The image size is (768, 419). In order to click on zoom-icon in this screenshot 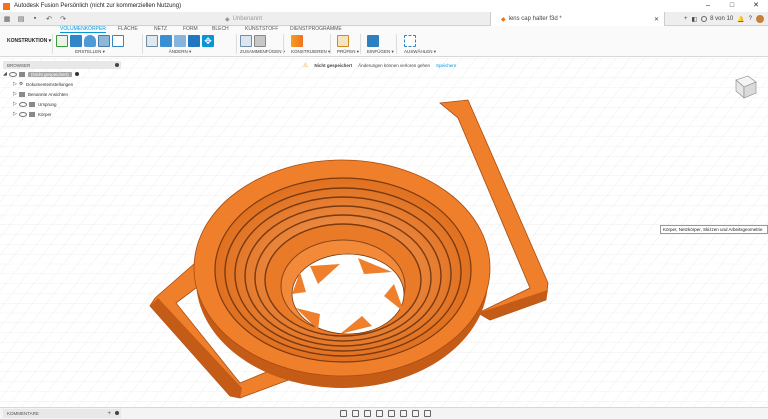, I will do `click(379, 413)`.